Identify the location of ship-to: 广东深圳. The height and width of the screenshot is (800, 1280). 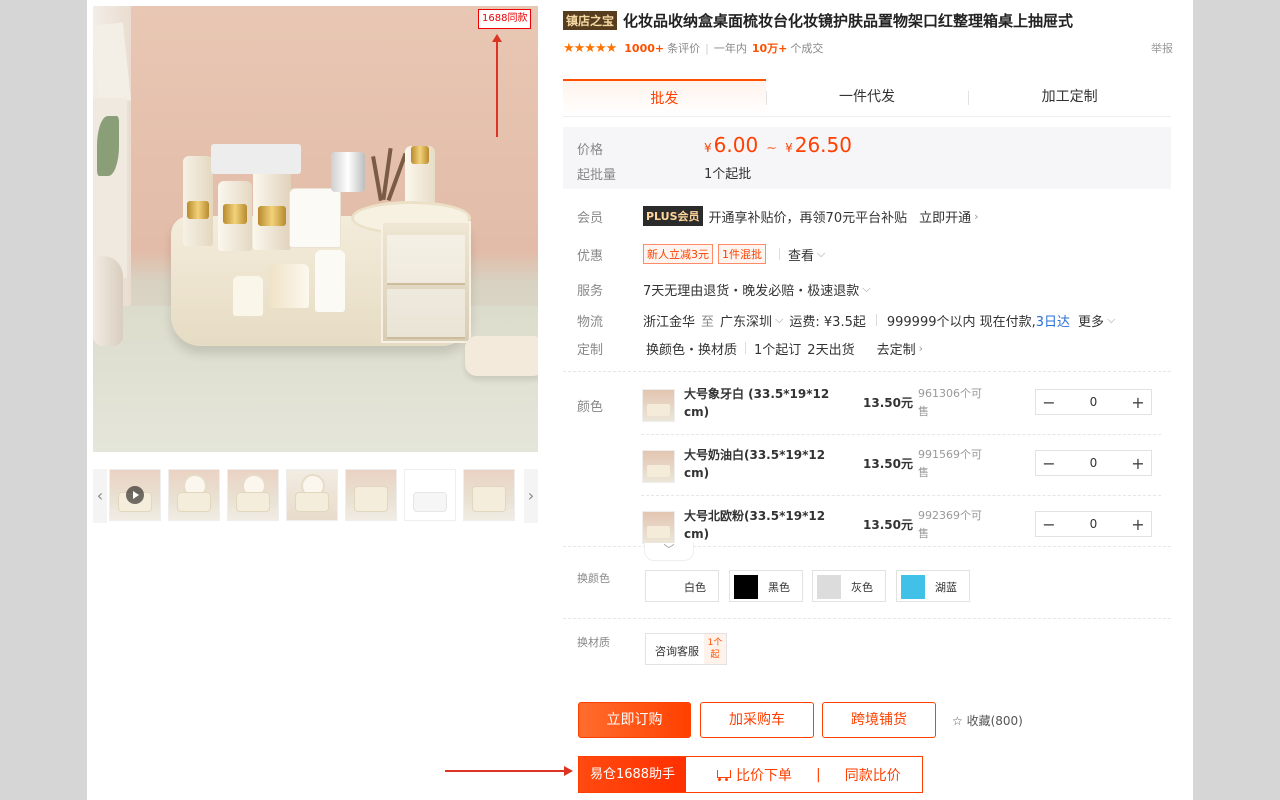
(746, 320).